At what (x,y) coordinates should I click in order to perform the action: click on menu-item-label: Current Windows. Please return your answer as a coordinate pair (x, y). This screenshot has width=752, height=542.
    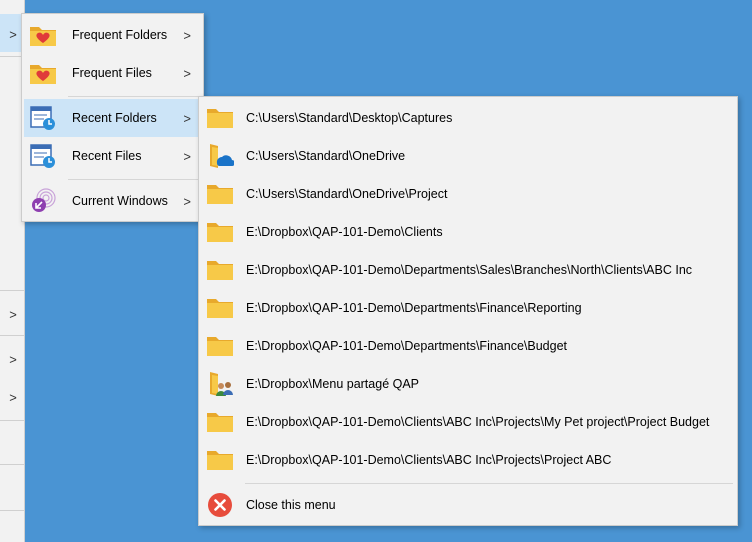
    Looking at the image, I should click on (120, 201).